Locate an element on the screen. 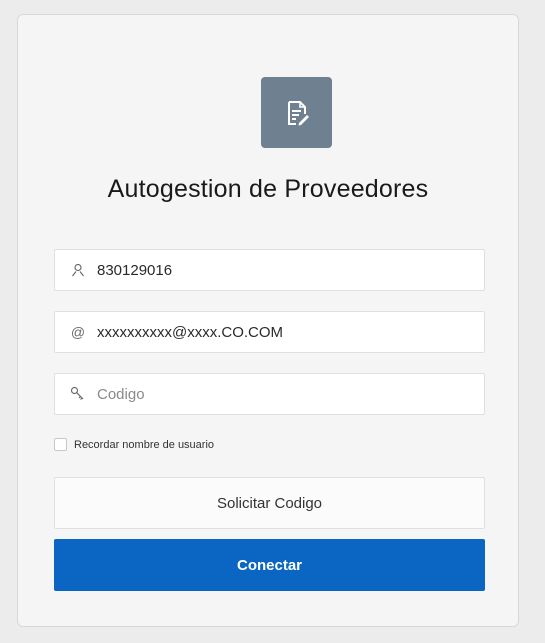  code-field is located at coordinates (269, 394).